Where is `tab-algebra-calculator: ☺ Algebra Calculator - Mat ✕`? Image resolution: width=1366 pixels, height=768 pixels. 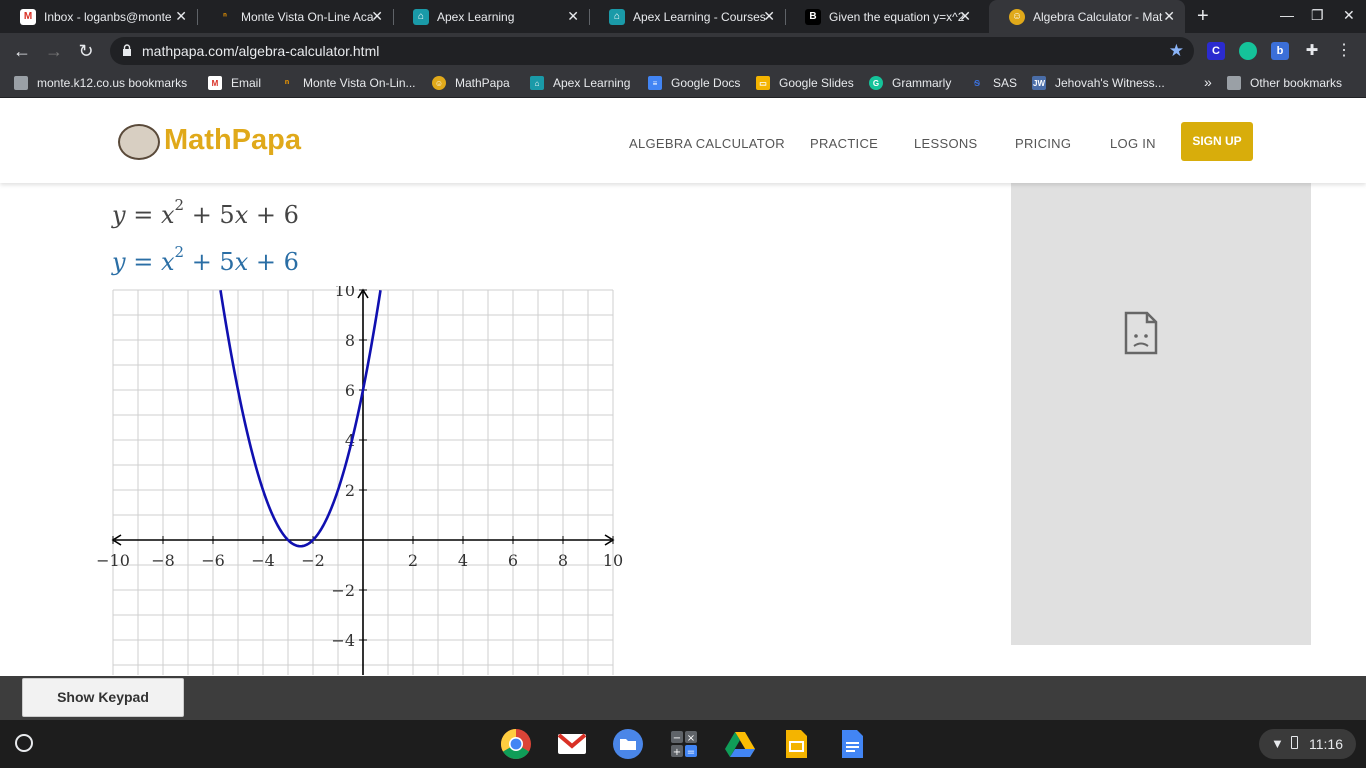 tab-algebra-calculator: ☺ Algebra Calculator - Mat ✕ is located at coordinates (1087, 16).